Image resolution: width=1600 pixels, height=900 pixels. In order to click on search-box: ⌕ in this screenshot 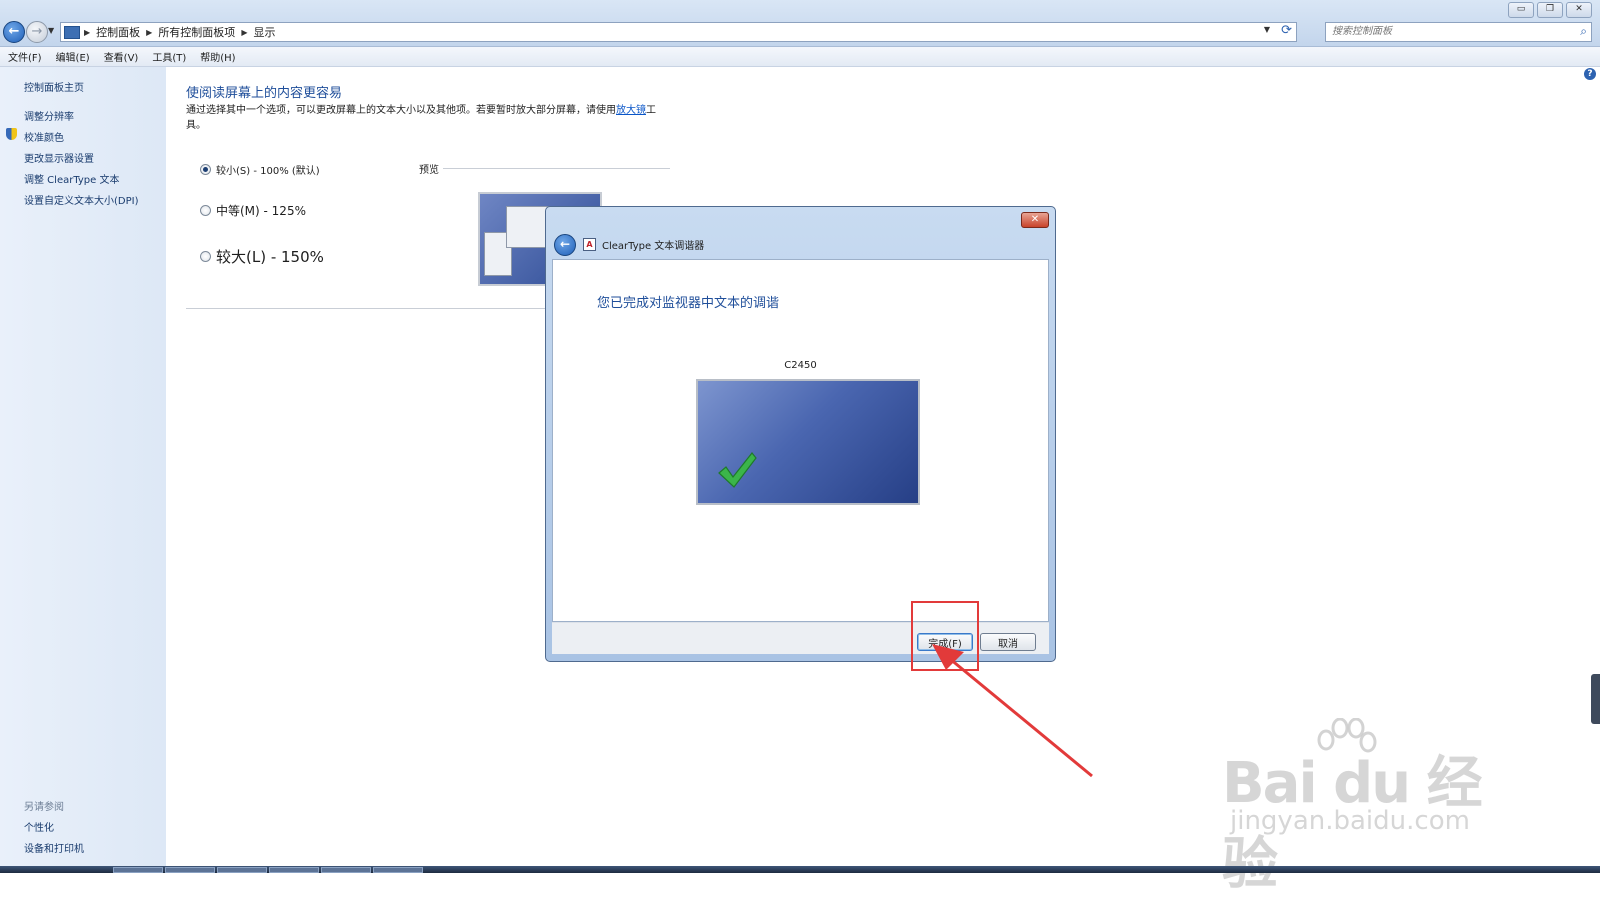, I will do `click(1458, 32)`.